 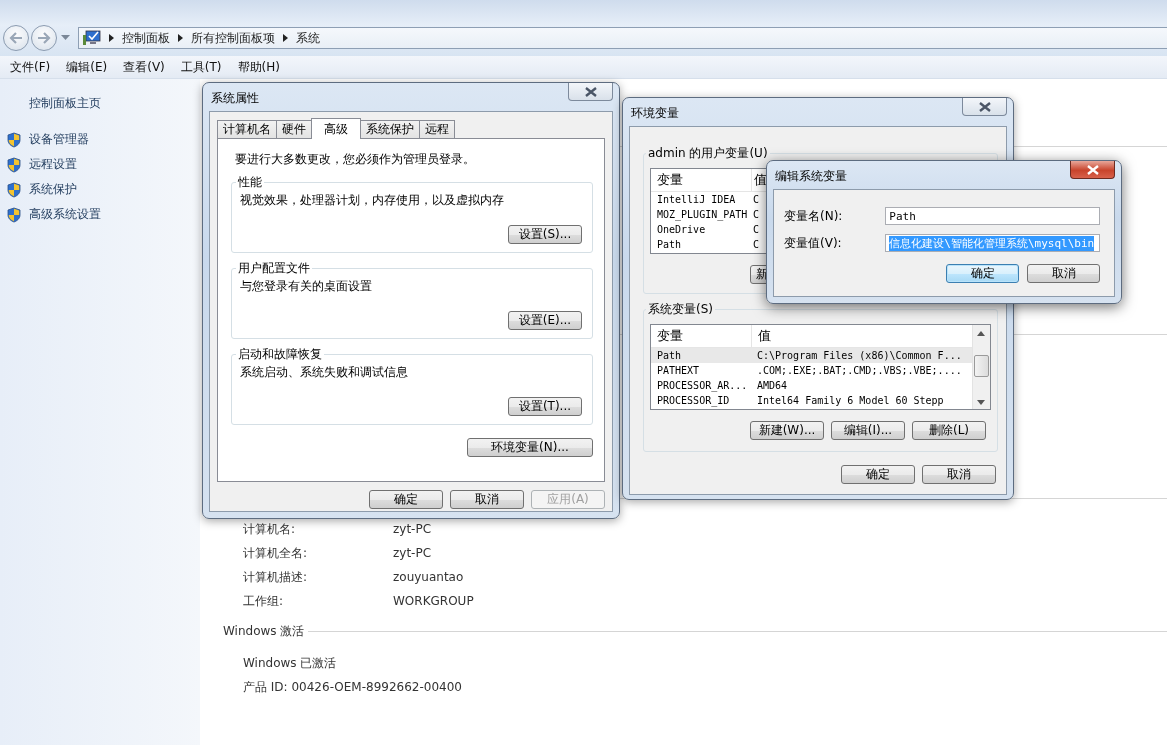 What do you see at coordinates (87, 67) in the screenshot?
I see `menu-item: 编辑(E)` at bounding box center [87, 67].